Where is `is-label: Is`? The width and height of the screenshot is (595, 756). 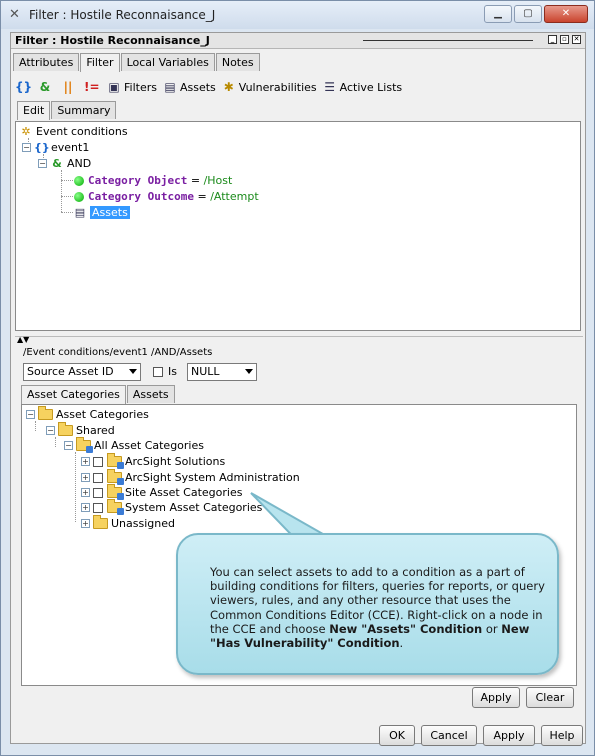
is-label: Is is located at coordinates (172, 371).